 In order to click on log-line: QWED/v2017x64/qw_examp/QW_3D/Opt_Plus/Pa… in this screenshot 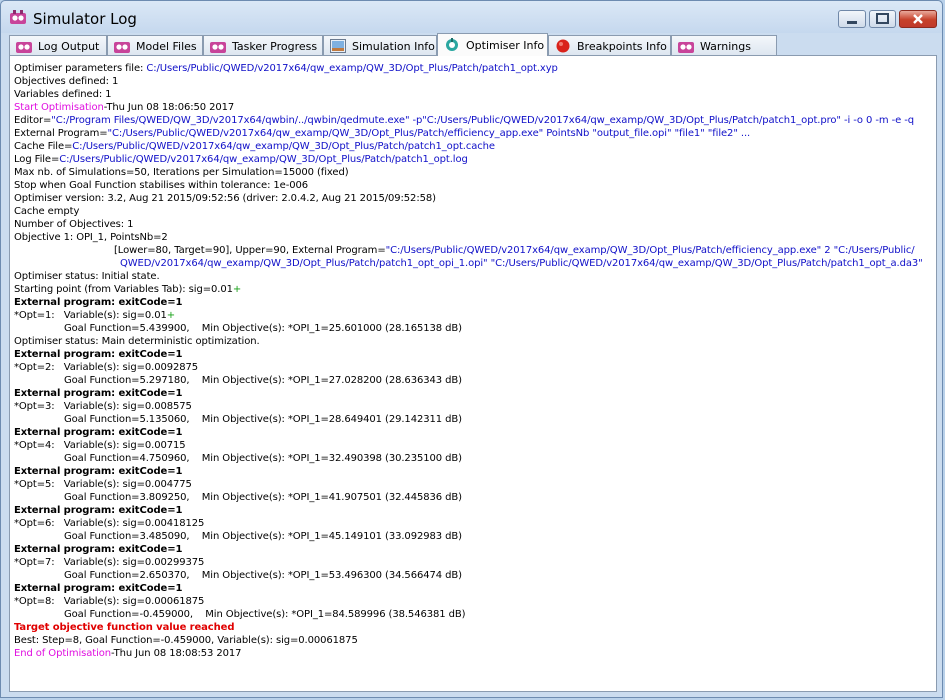, I will do `click(521, 263)`.